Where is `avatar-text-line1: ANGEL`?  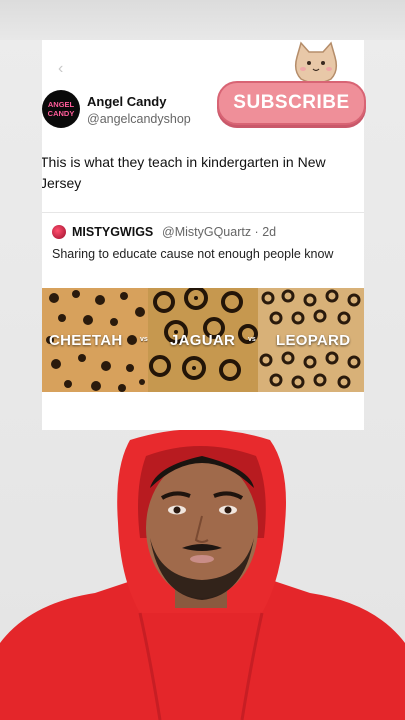 avatar-text-line1: ANGEL is located at coordinates (61, 104).